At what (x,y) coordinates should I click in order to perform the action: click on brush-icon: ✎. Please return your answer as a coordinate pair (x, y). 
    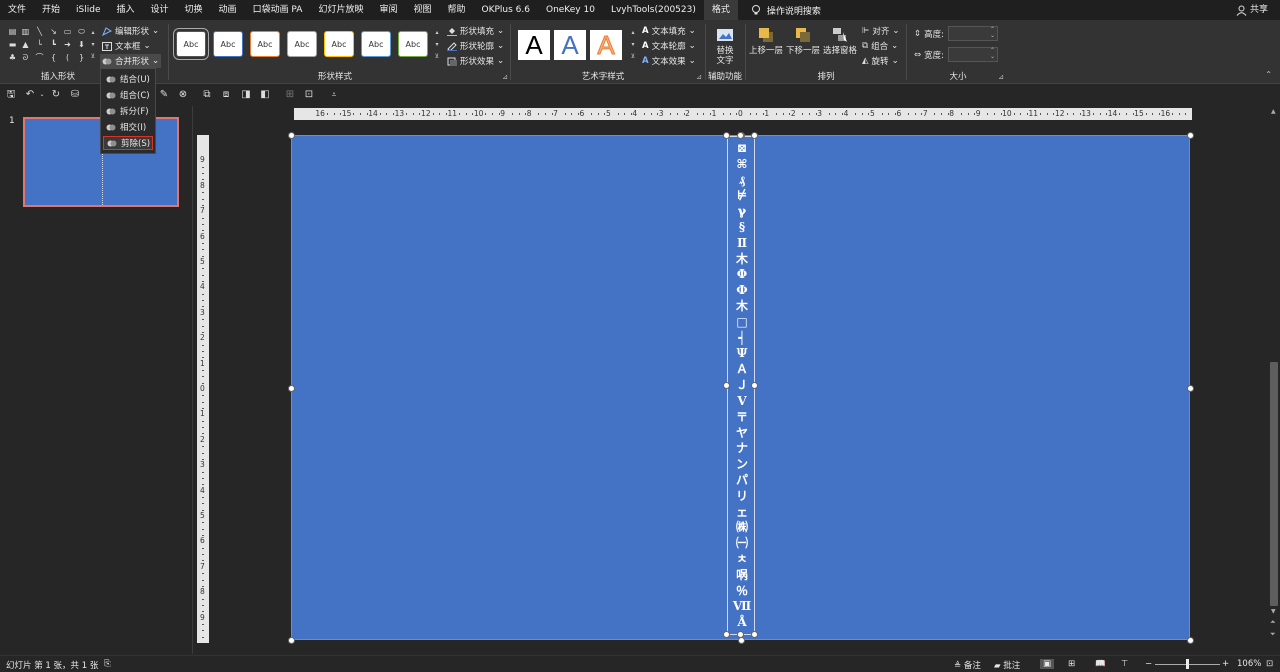
    Looking at the image, I should click on (164, 95).